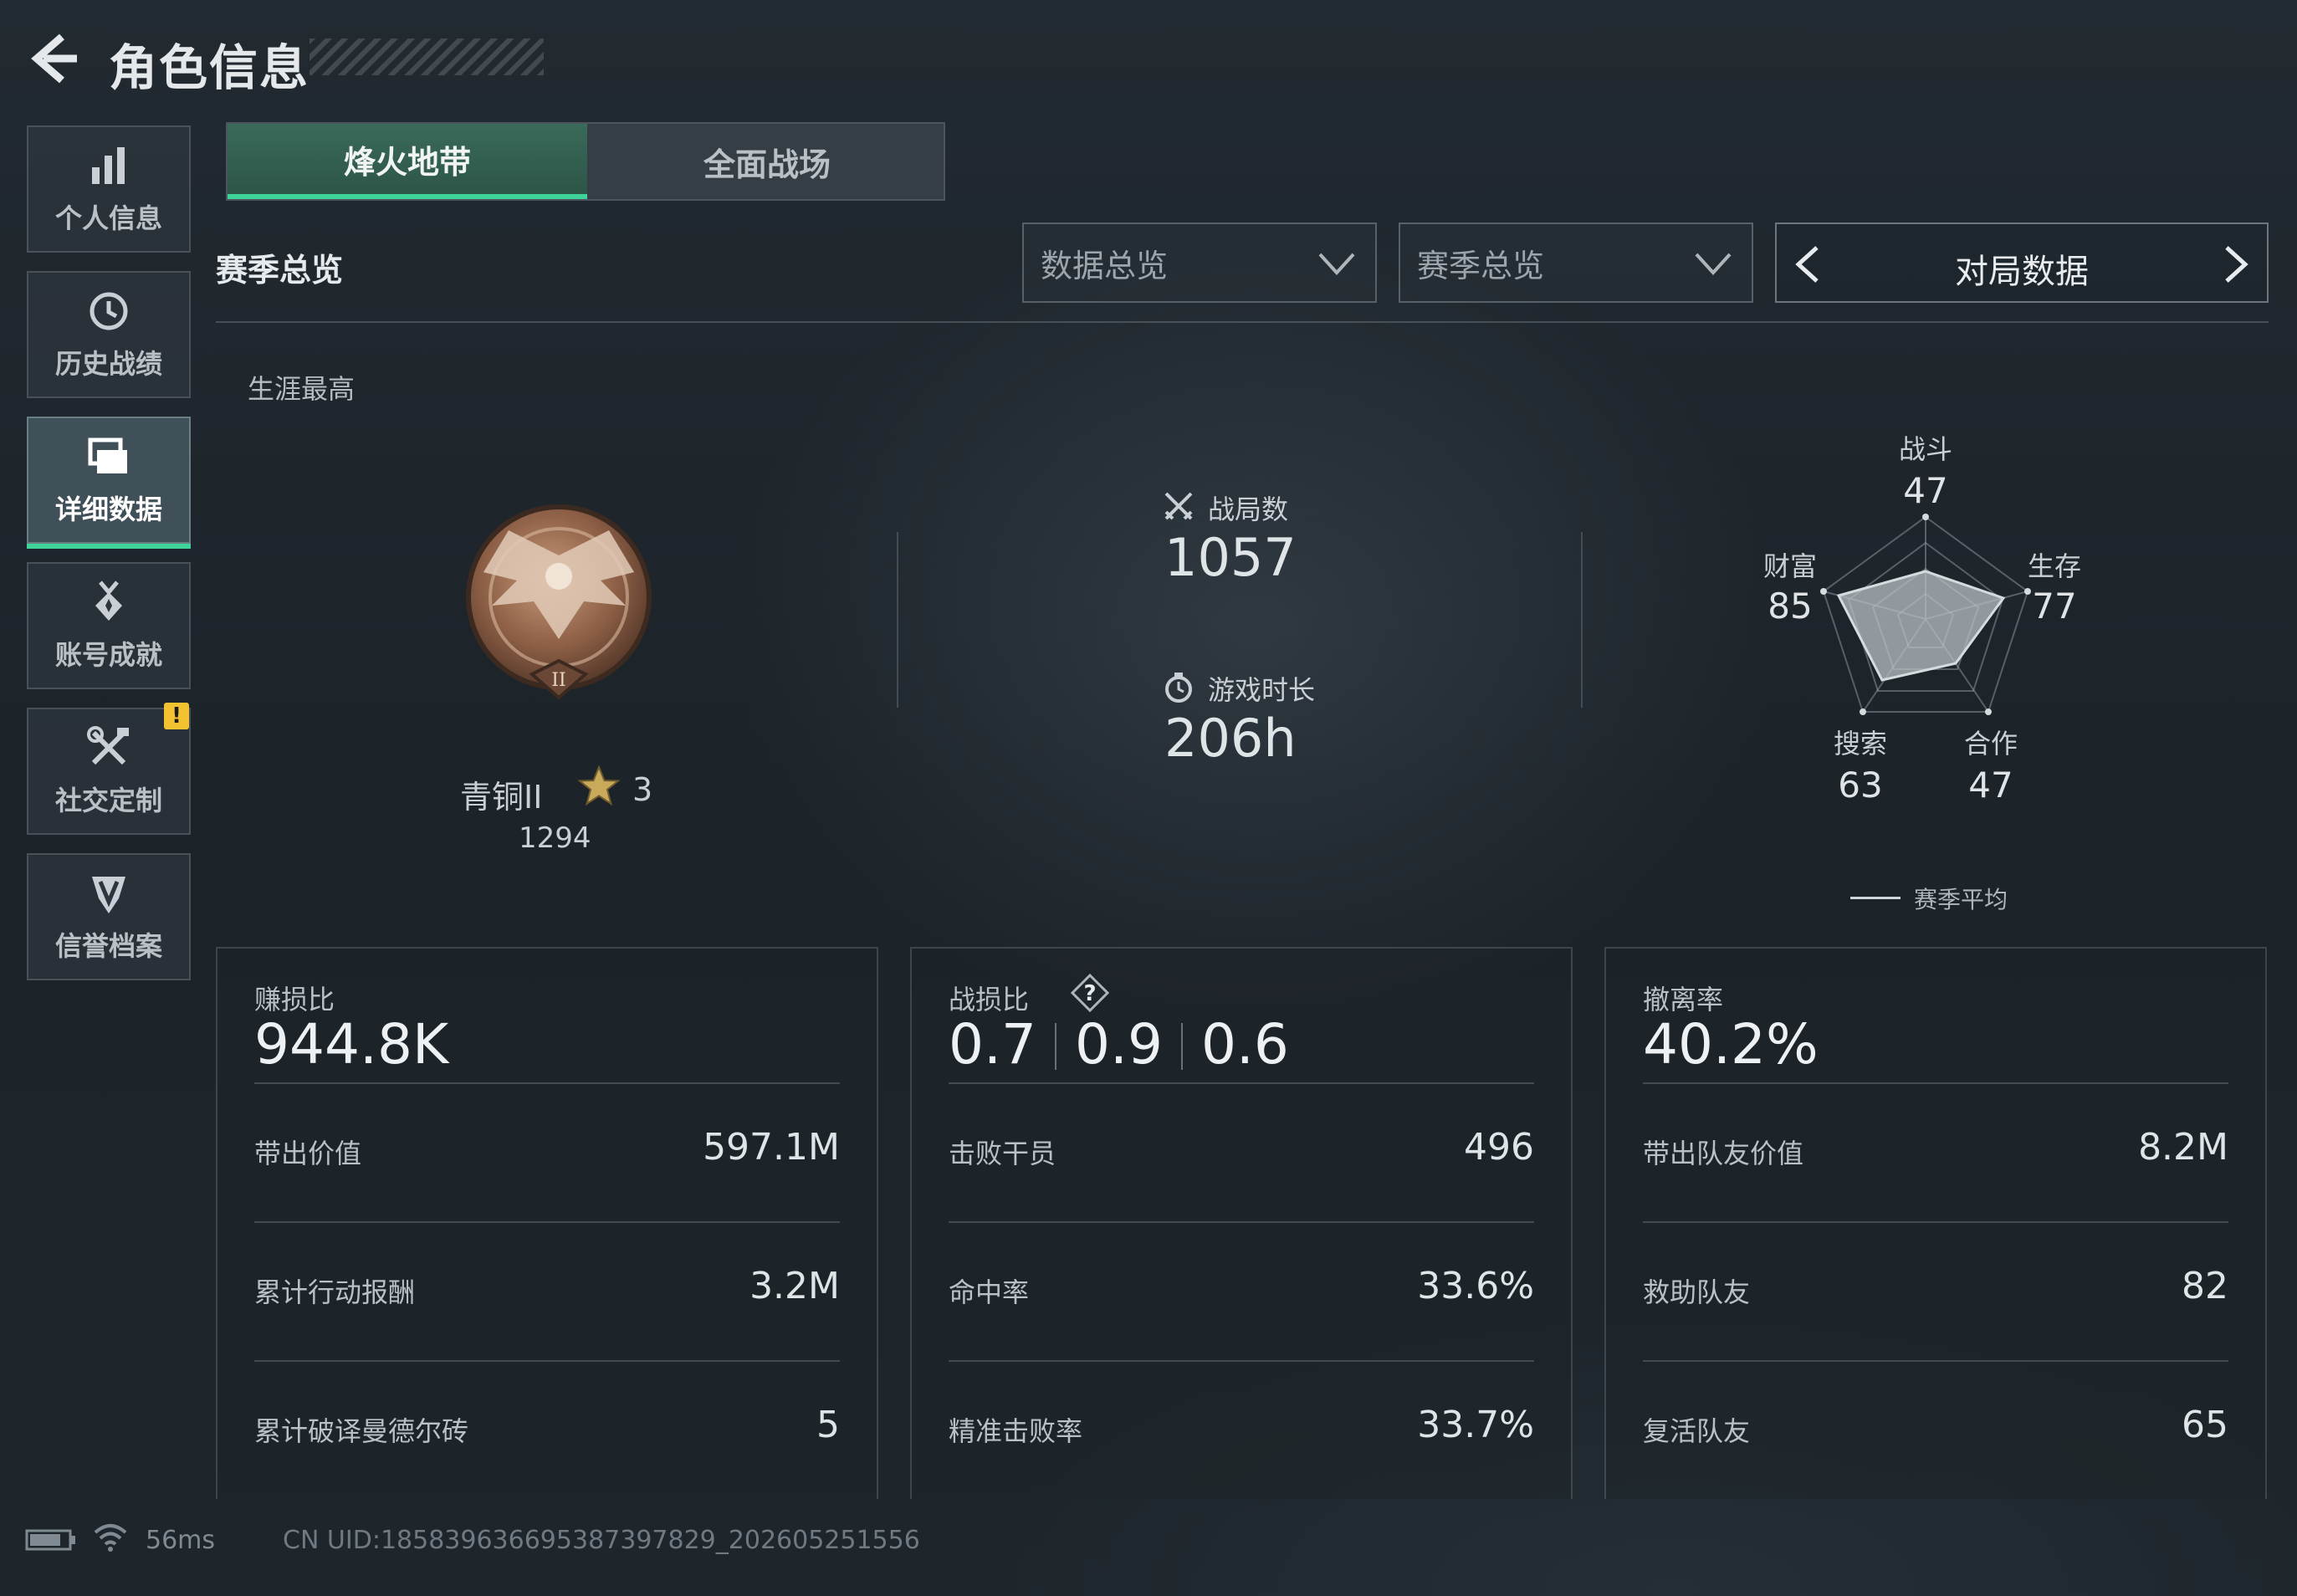  I want to click on back-arrow-icon, so click(52, 59).